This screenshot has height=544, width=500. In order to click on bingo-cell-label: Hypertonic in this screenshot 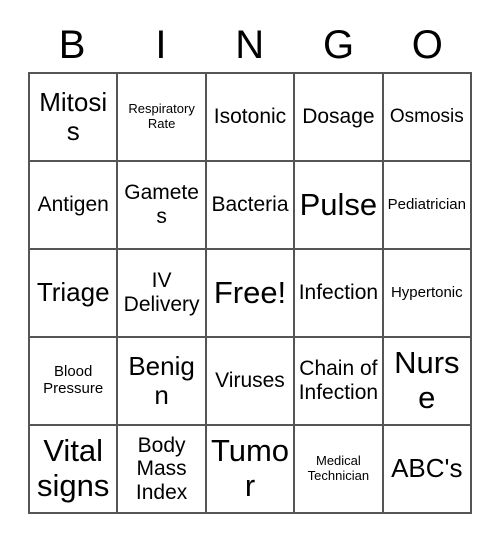, I will do `click(426, 292)`.